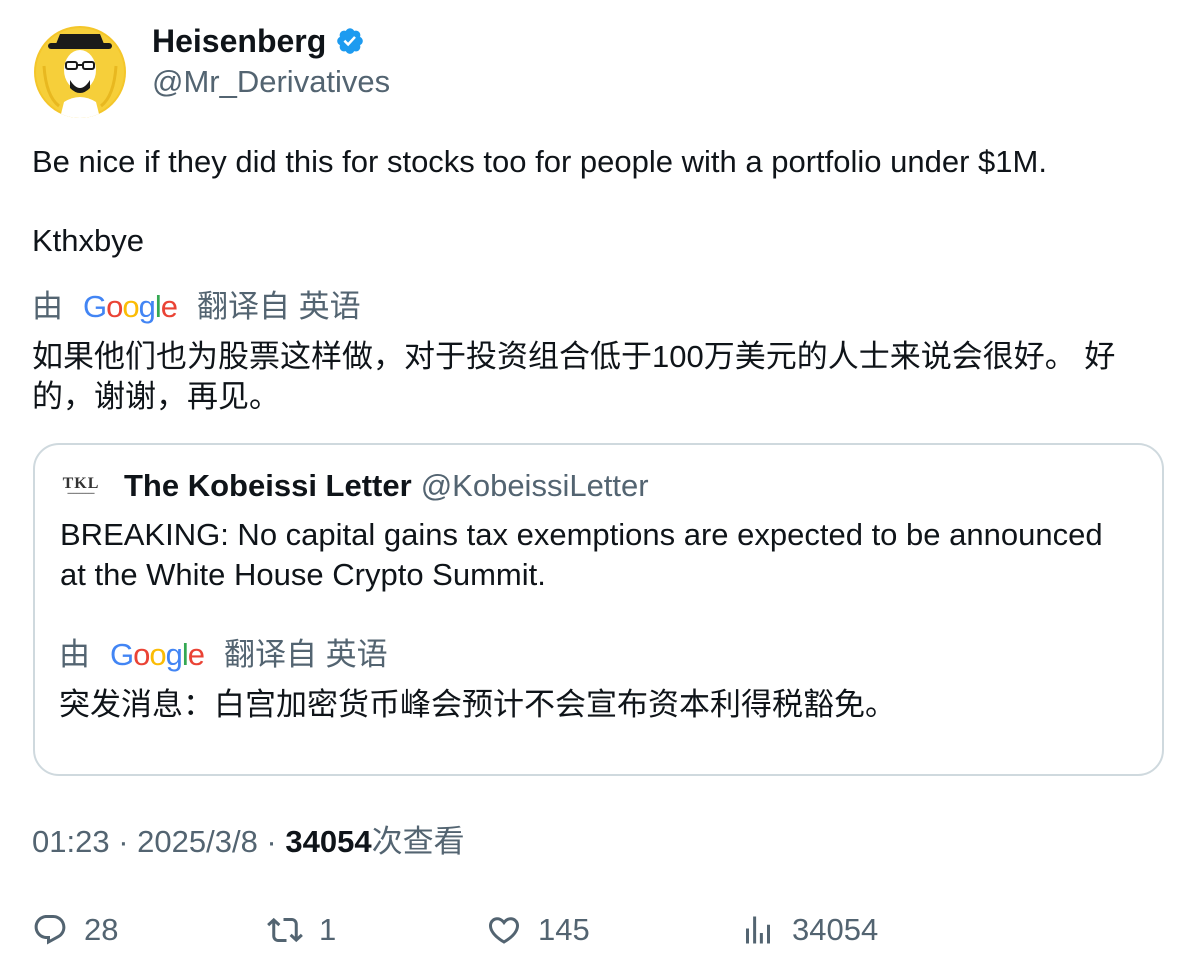 Image resolution: width=1196 pixels, height=976 pixels. What do you see at coordinates (504, 930) in the screenshot?
I see `heart-icon` at bounding box center [504, 930].